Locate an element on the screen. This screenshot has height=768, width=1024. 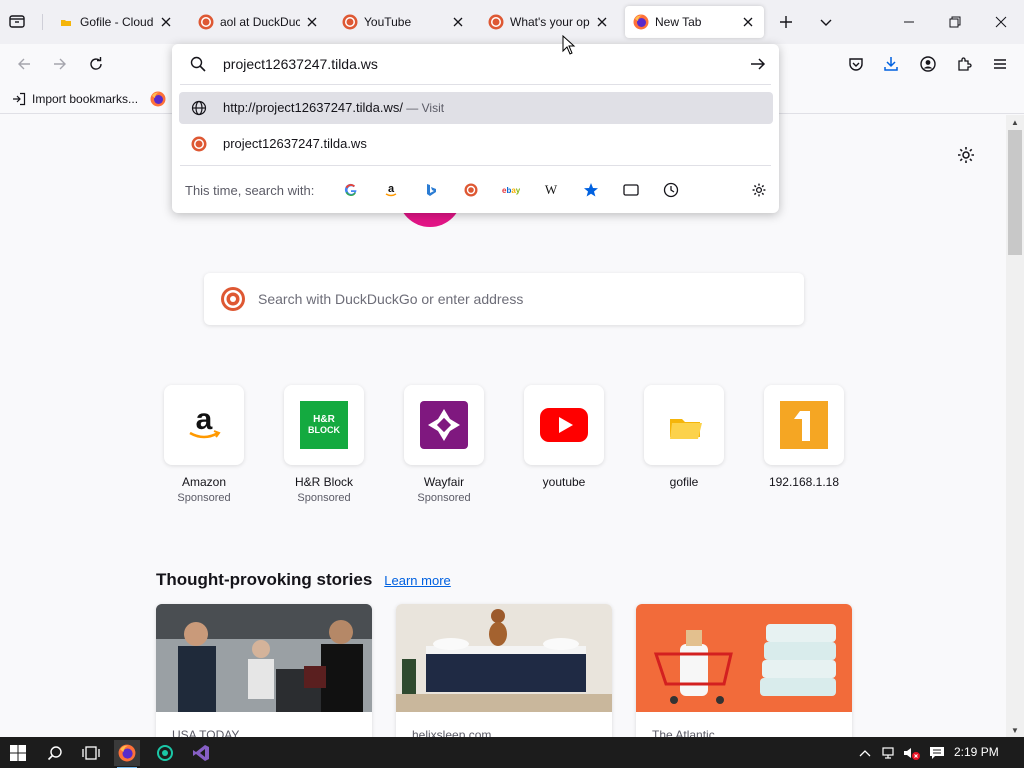
suggestion-text: http://project12637247.tilda.ws/ — Visit is located at coordinates (334, 107).